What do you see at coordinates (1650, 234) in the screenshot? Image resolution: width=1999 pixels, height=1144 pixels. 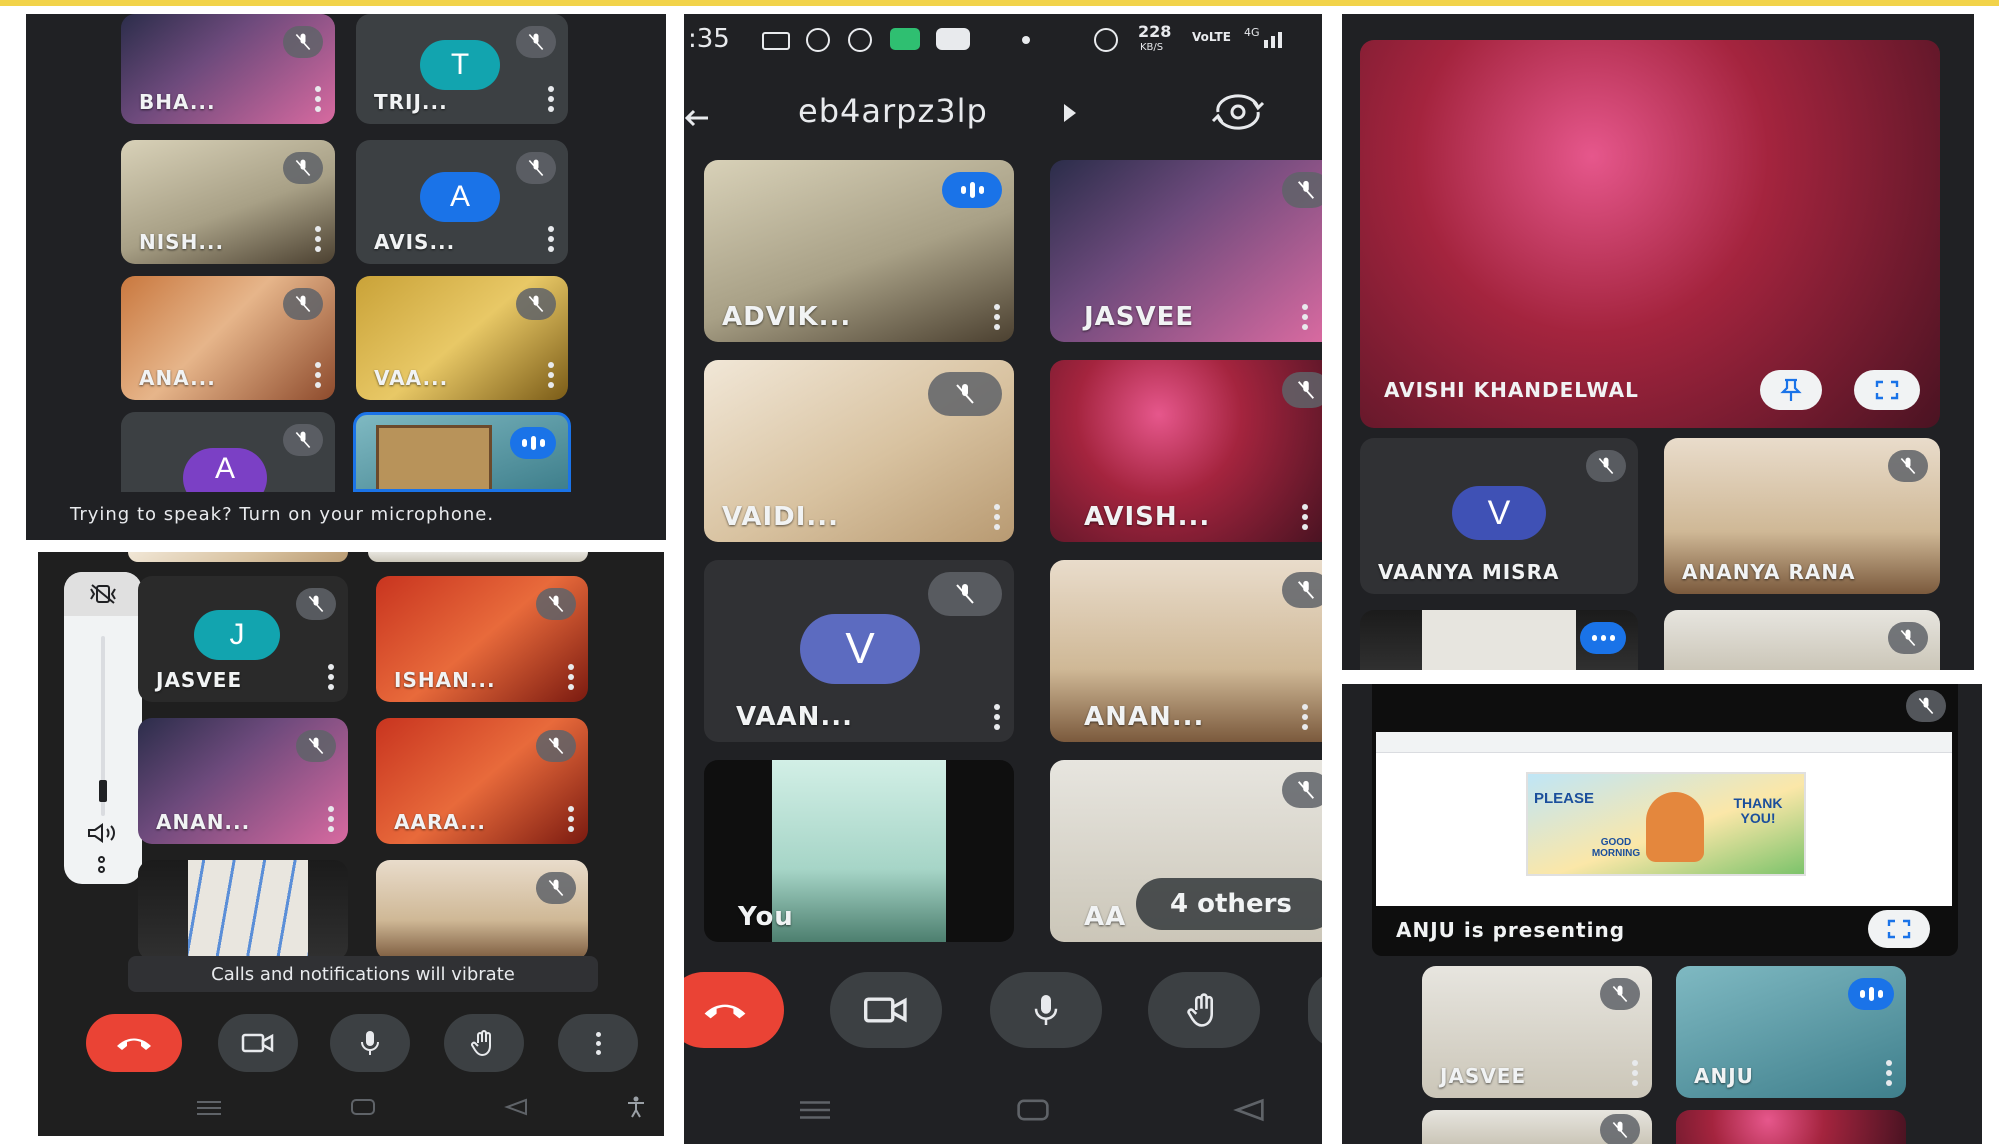 I see `featured-participant-tile: AVISHI KHANDELWAL` at bounding box center [1650, 234].